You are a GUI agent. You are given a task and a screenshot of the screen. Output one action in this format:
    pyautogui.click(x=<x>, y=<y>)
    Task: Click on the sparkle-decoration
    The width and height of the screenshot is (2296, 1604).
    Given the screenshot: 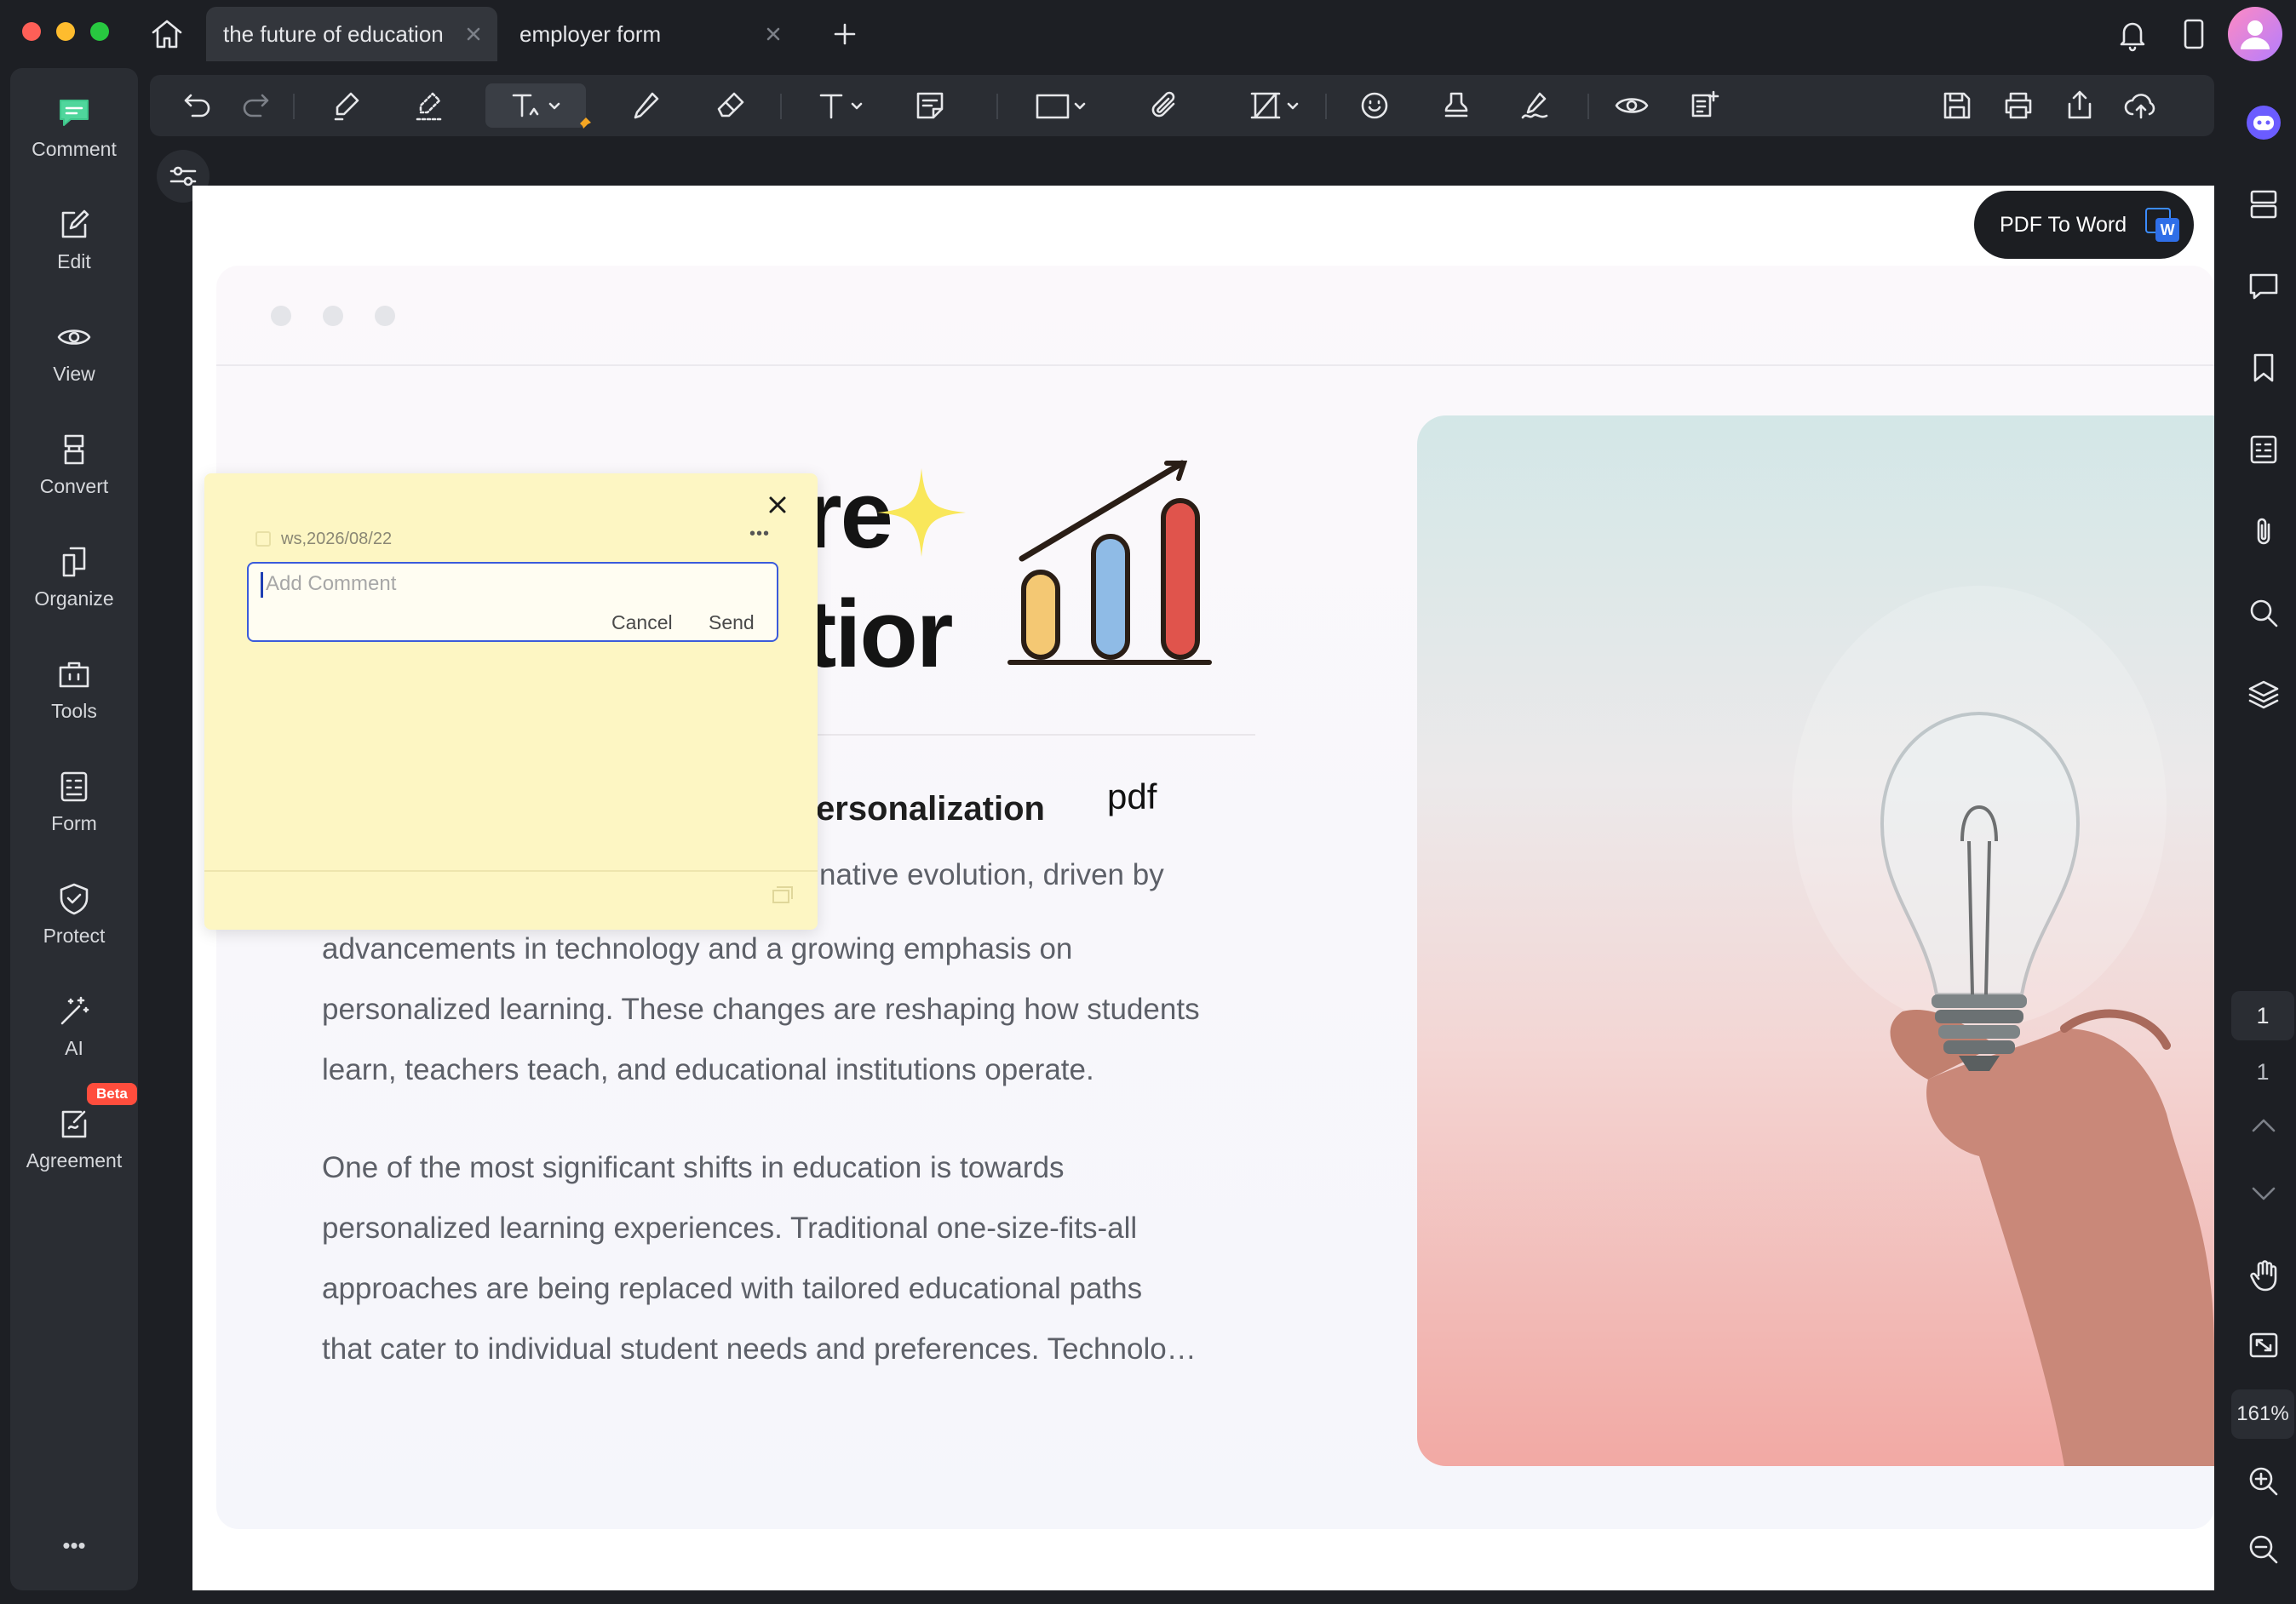 What is the action you would take?
    pyautogui.click(x=921, y=512)
    